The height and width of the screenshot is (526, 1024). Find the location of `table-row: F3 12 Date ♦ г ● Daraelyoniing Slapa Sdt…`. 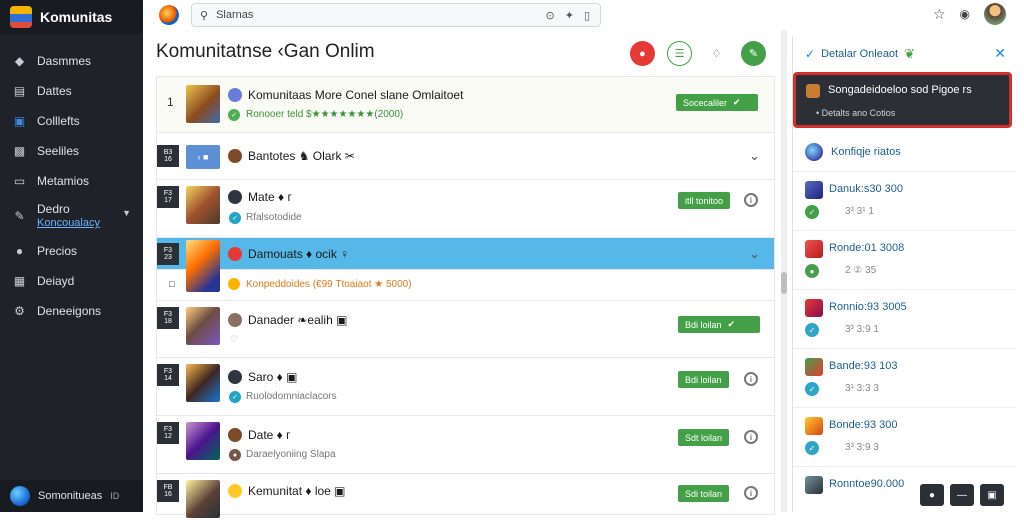

table-row: F3 12 Date ♦ г ● Daraelyoniing Slapa Sdt… is located at coordinates (465, 445).